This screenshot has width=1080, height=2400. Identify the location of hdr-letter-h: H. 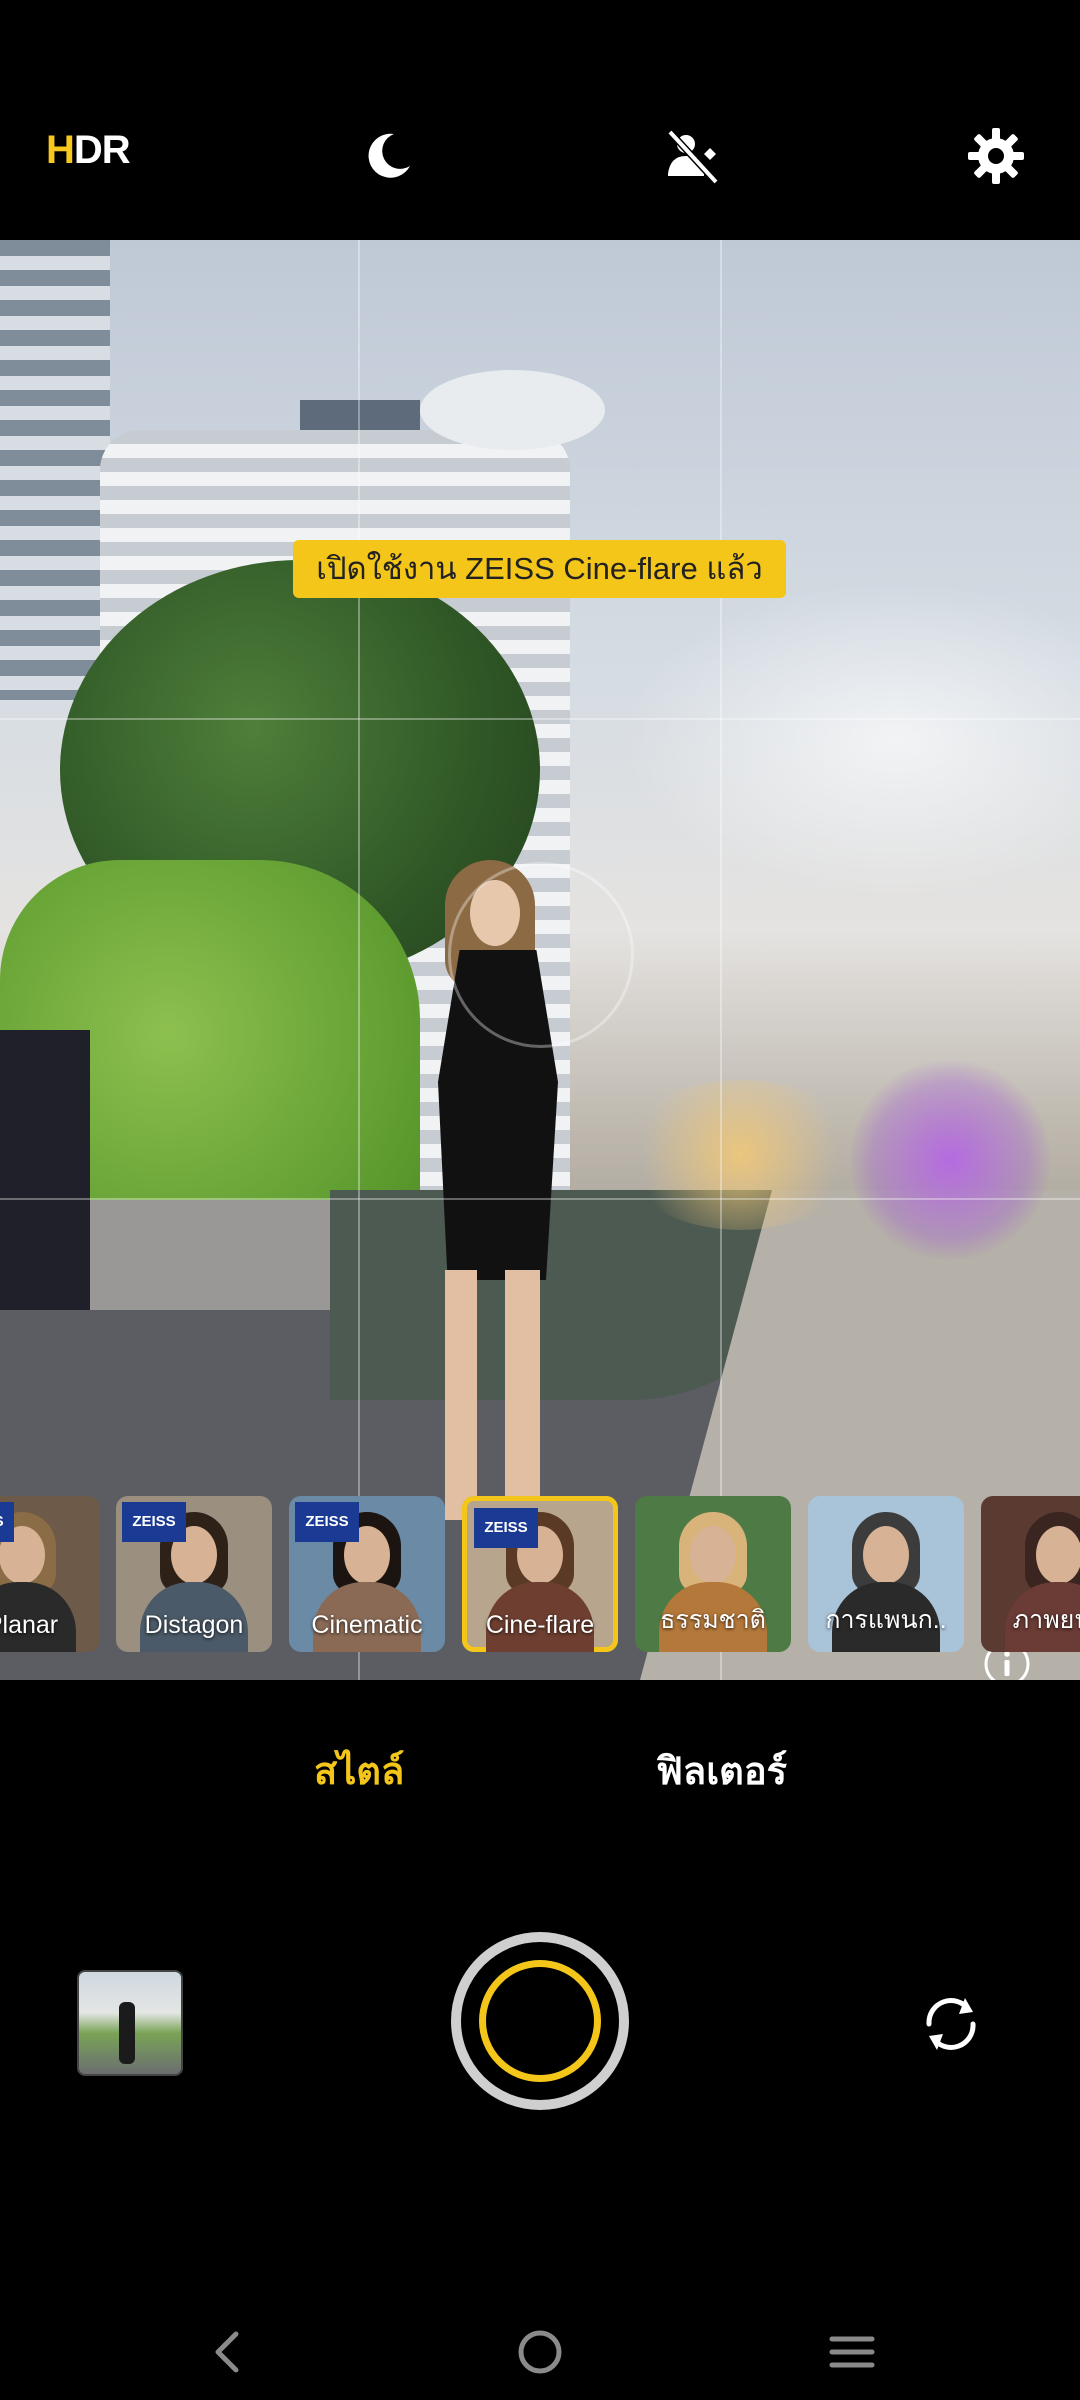
(60, 150).